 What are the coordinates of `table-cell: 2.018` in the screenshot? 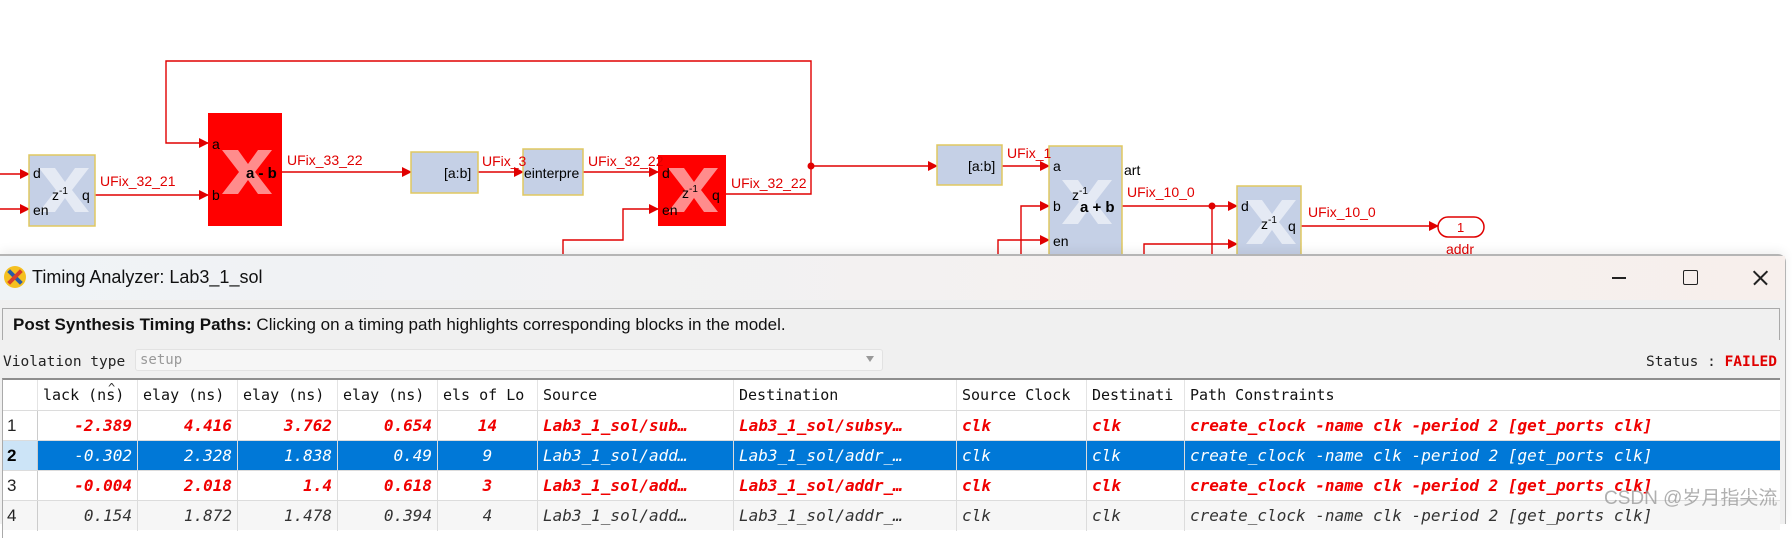 It's located at (188, 486).